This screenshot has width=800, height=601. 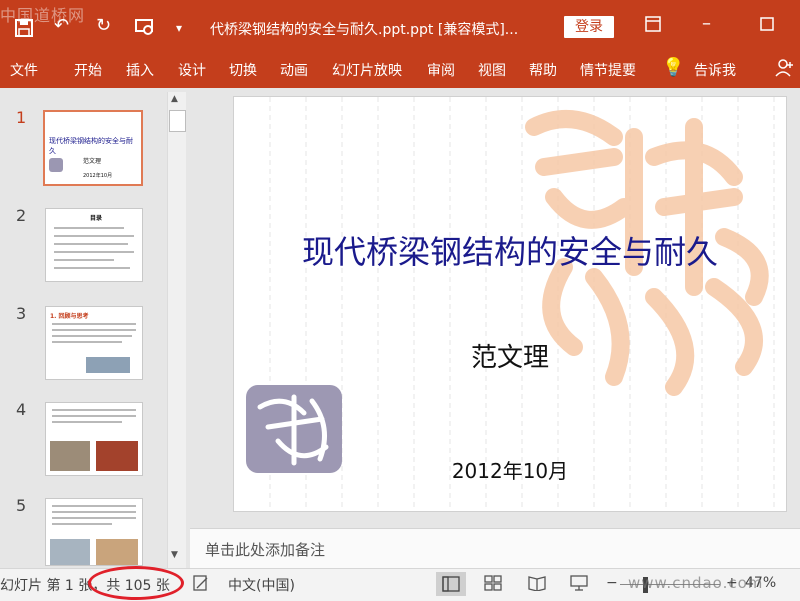 I want to click on customize-qat-icon: ▾, so click(x=179, y=28).